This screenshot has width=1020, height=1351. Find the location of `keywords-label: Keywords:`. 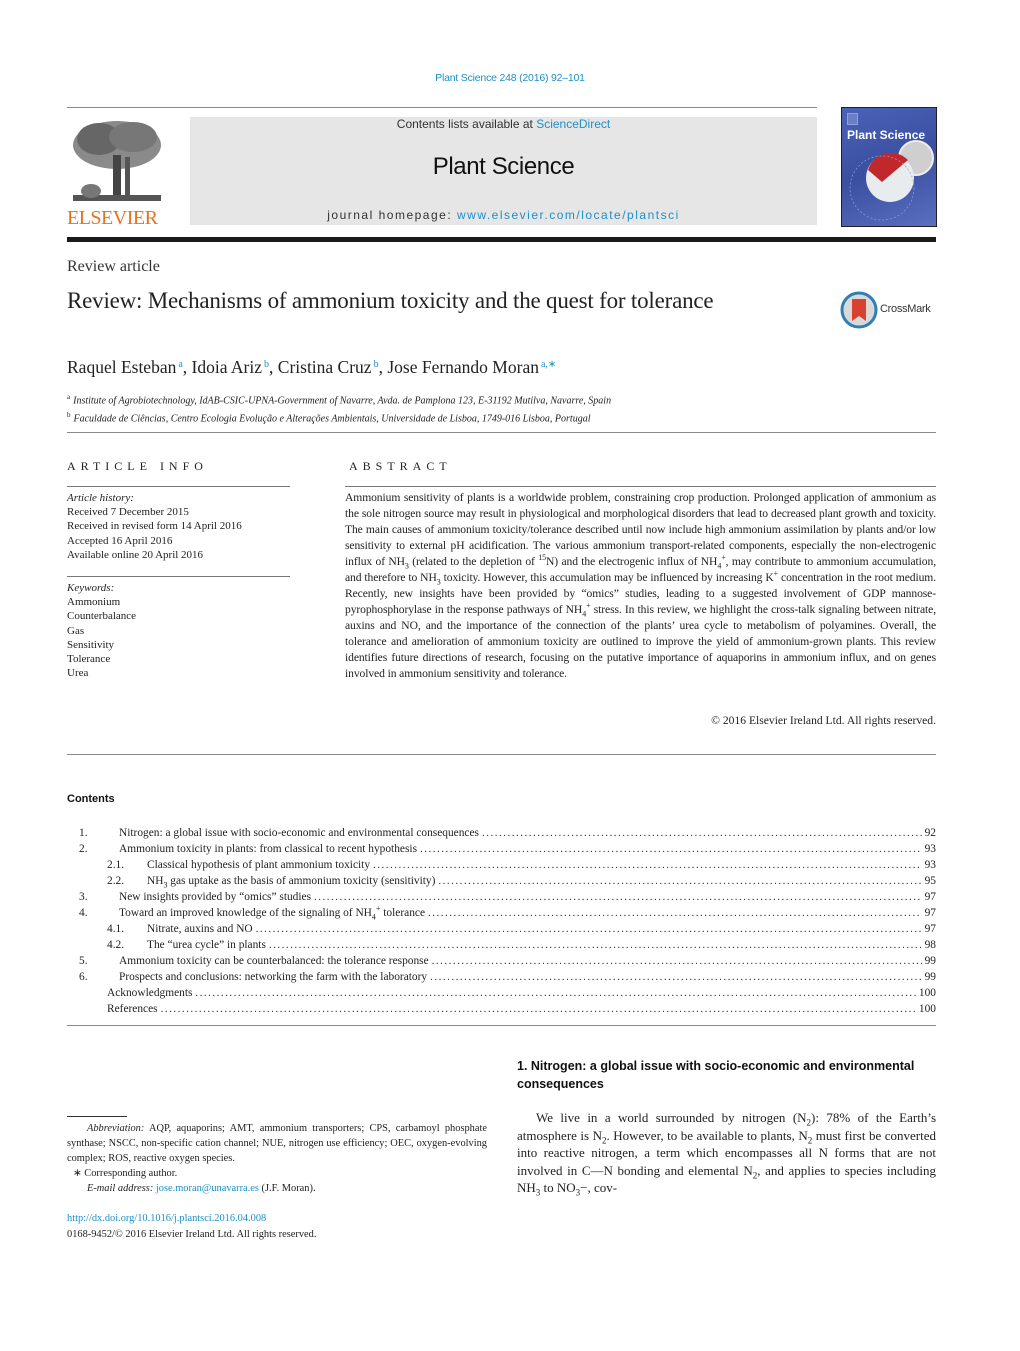

keywords-label: Keywords: is located at coordinates (91, 588).